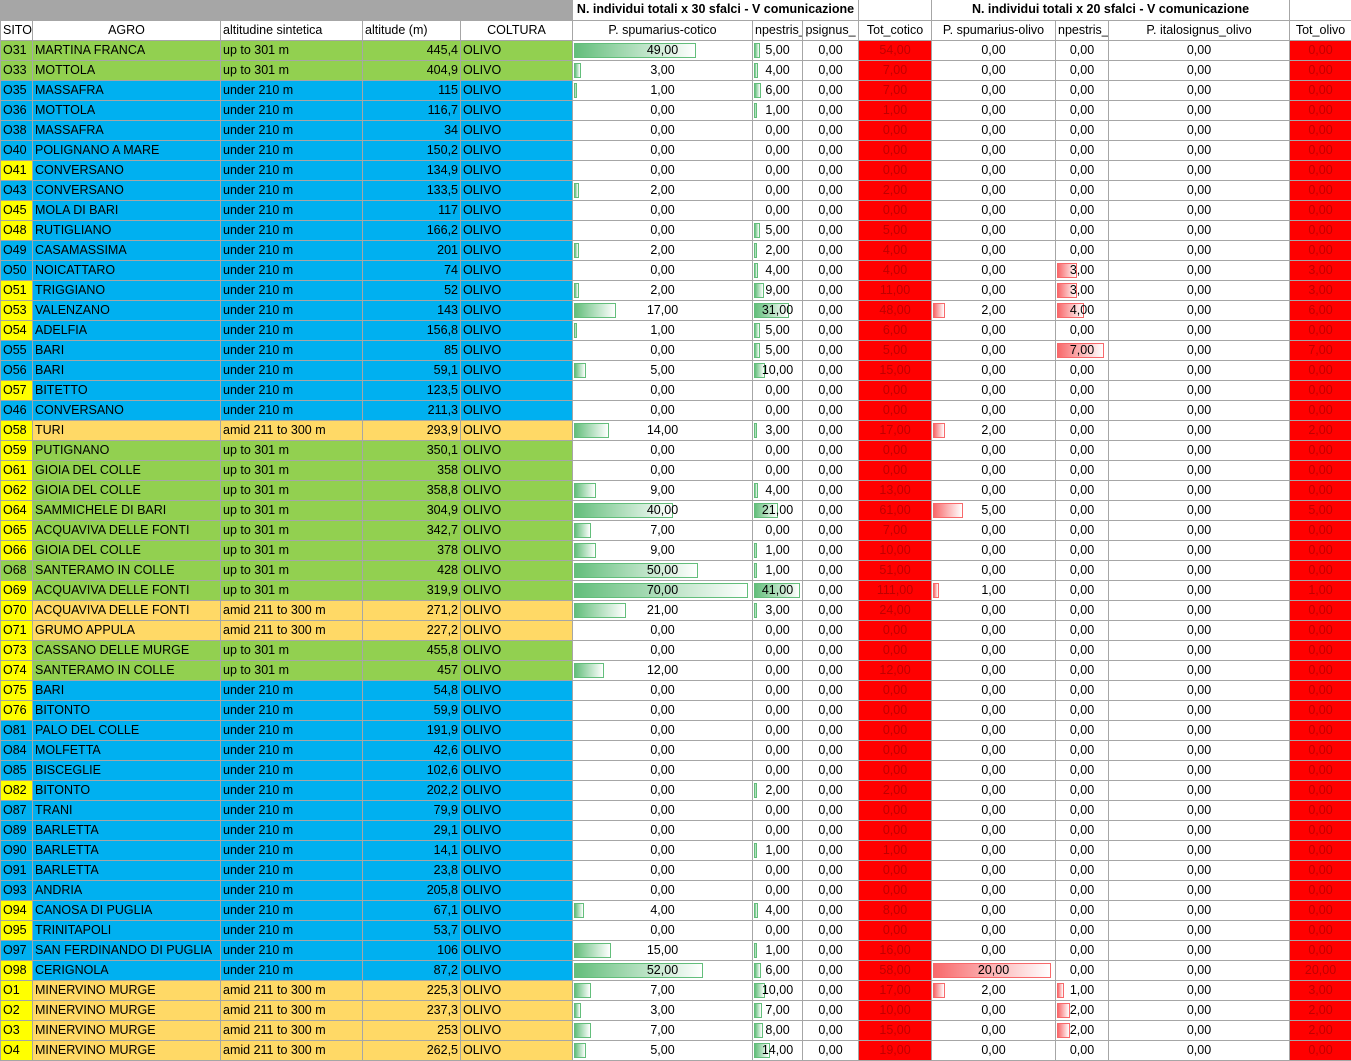  What do you see at coordinates (895, 10) in the screenshot?
I see `group-header-spacer` at bounding box center [895, 10].